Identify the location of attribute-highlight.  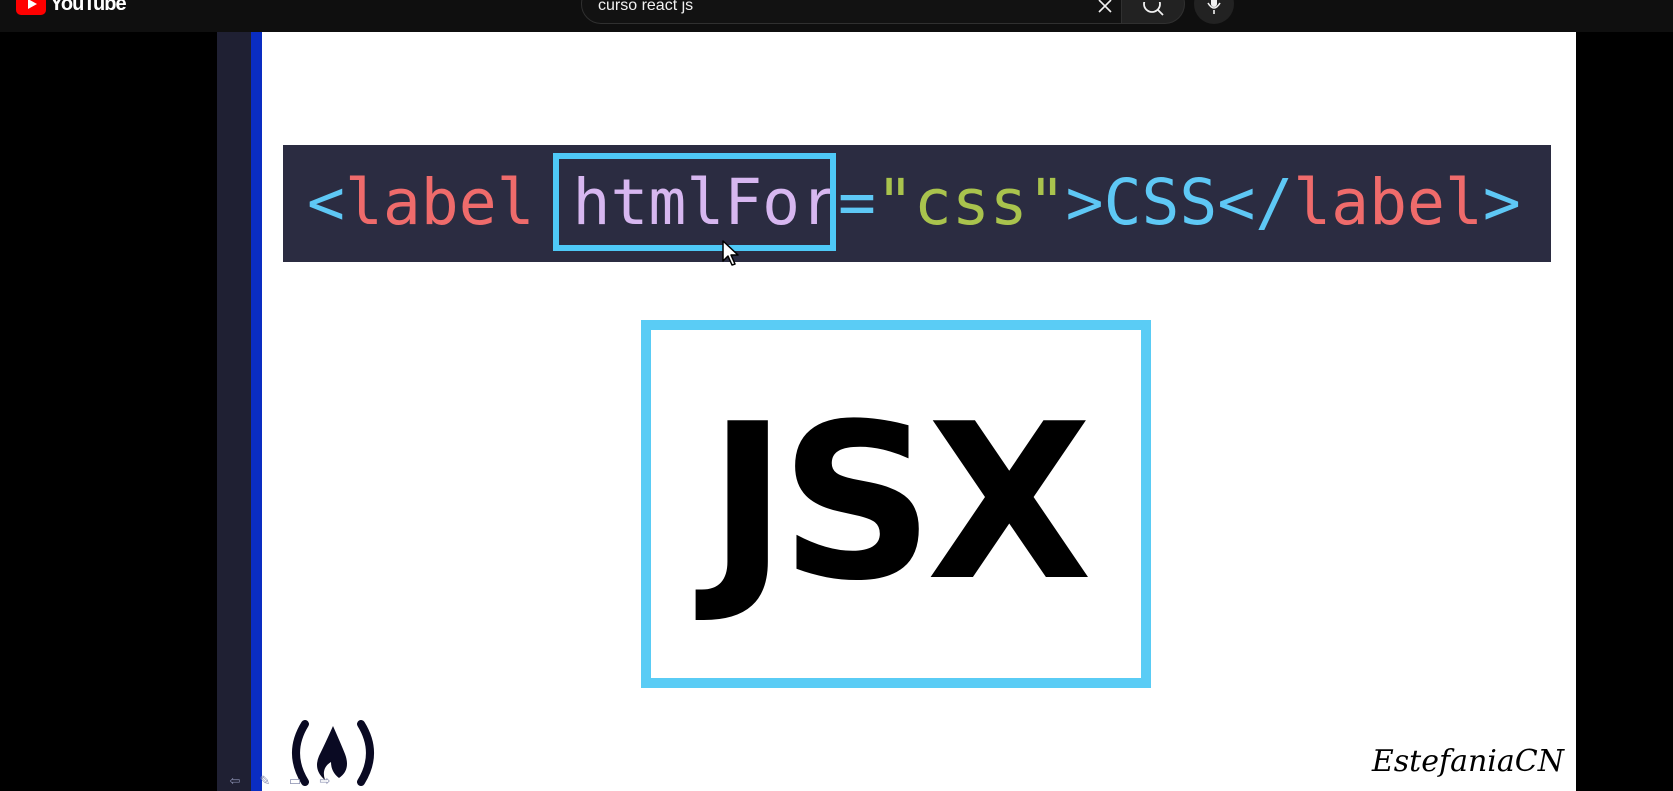
(694, 202).